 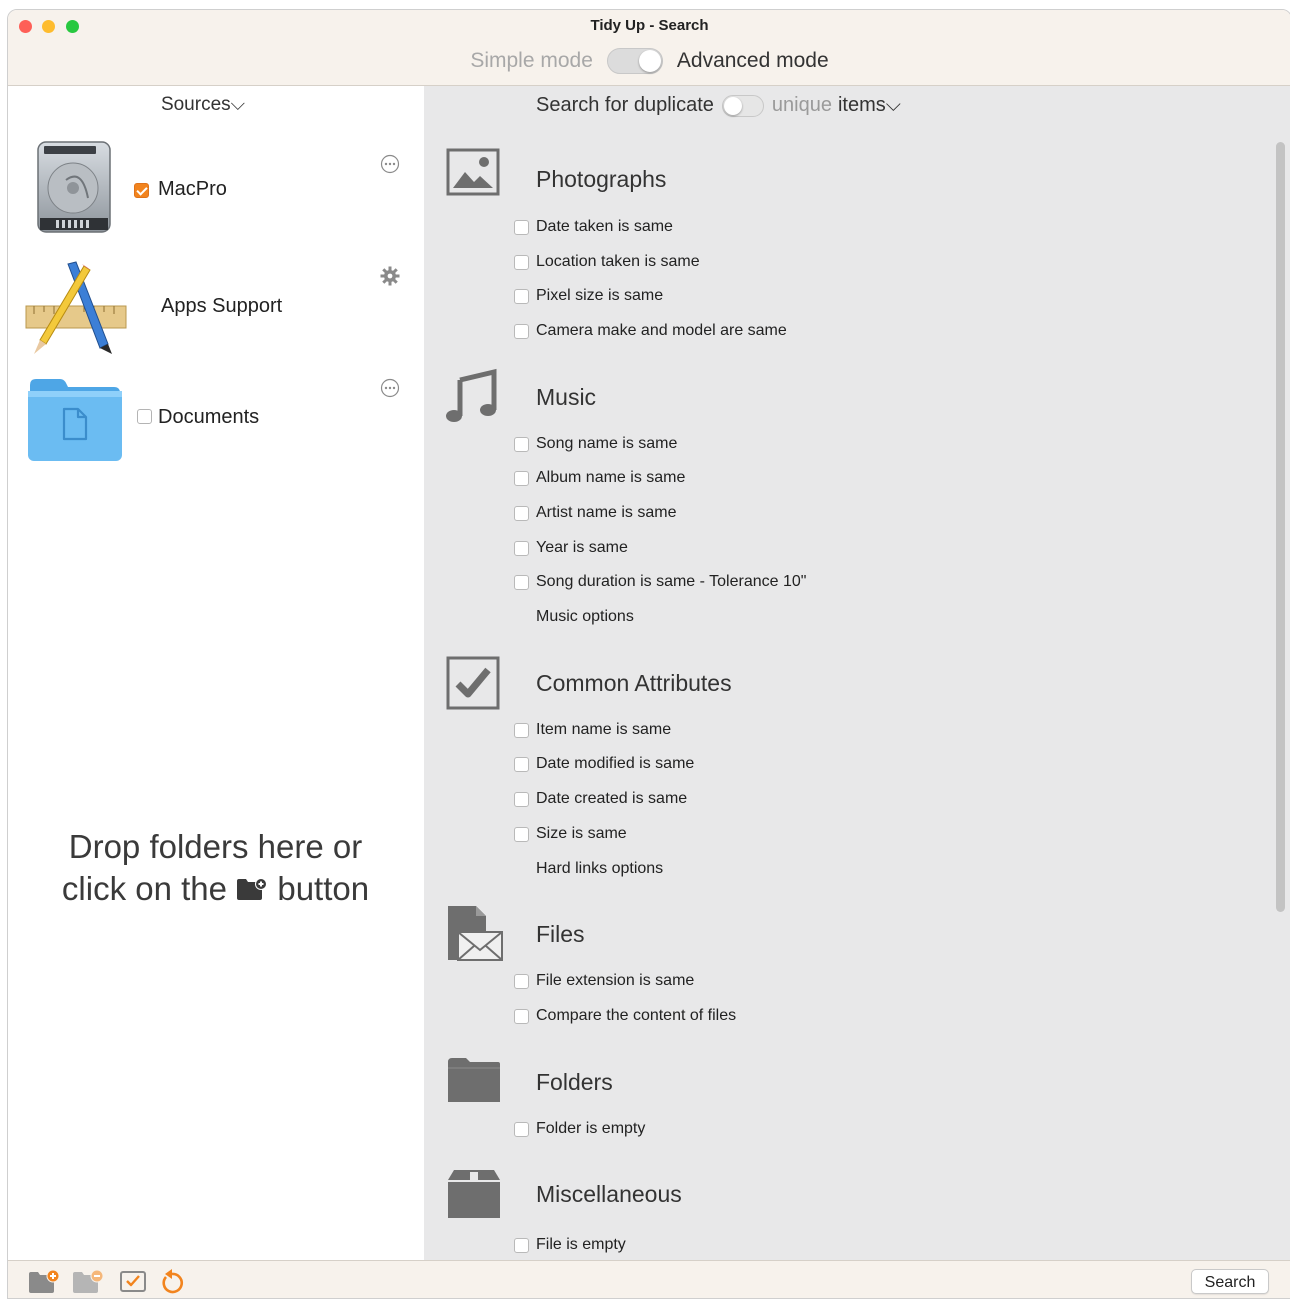 What do you see at coordinates (323, 888) in the screenshot?
I see `drop-hint-after: button` at bounding box center [323, 888].